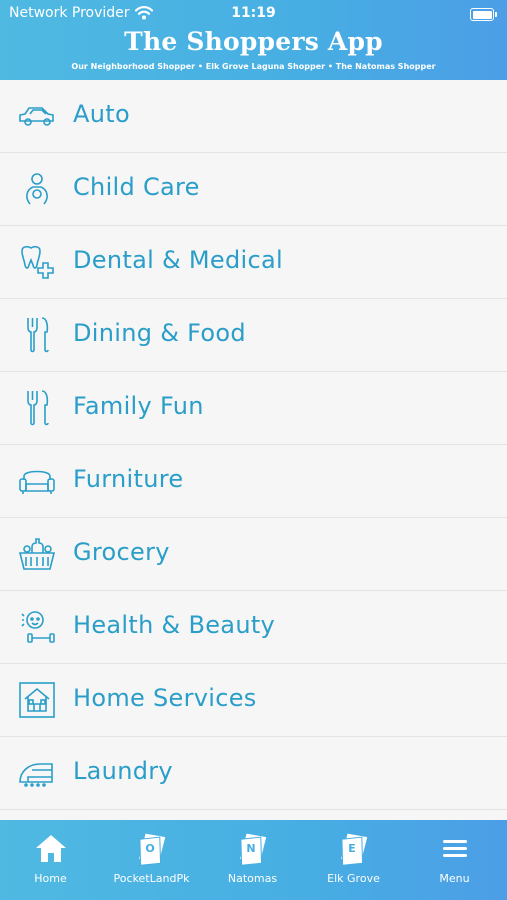 The width and height of the screenshot is (507, 900). I want to click on category-label: Laundry, so click(123, 771).